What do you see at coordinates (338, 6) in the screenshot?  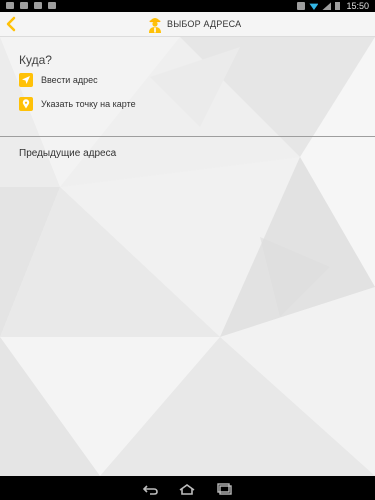 I see `battery-icon` at bounding box center [338, 6].